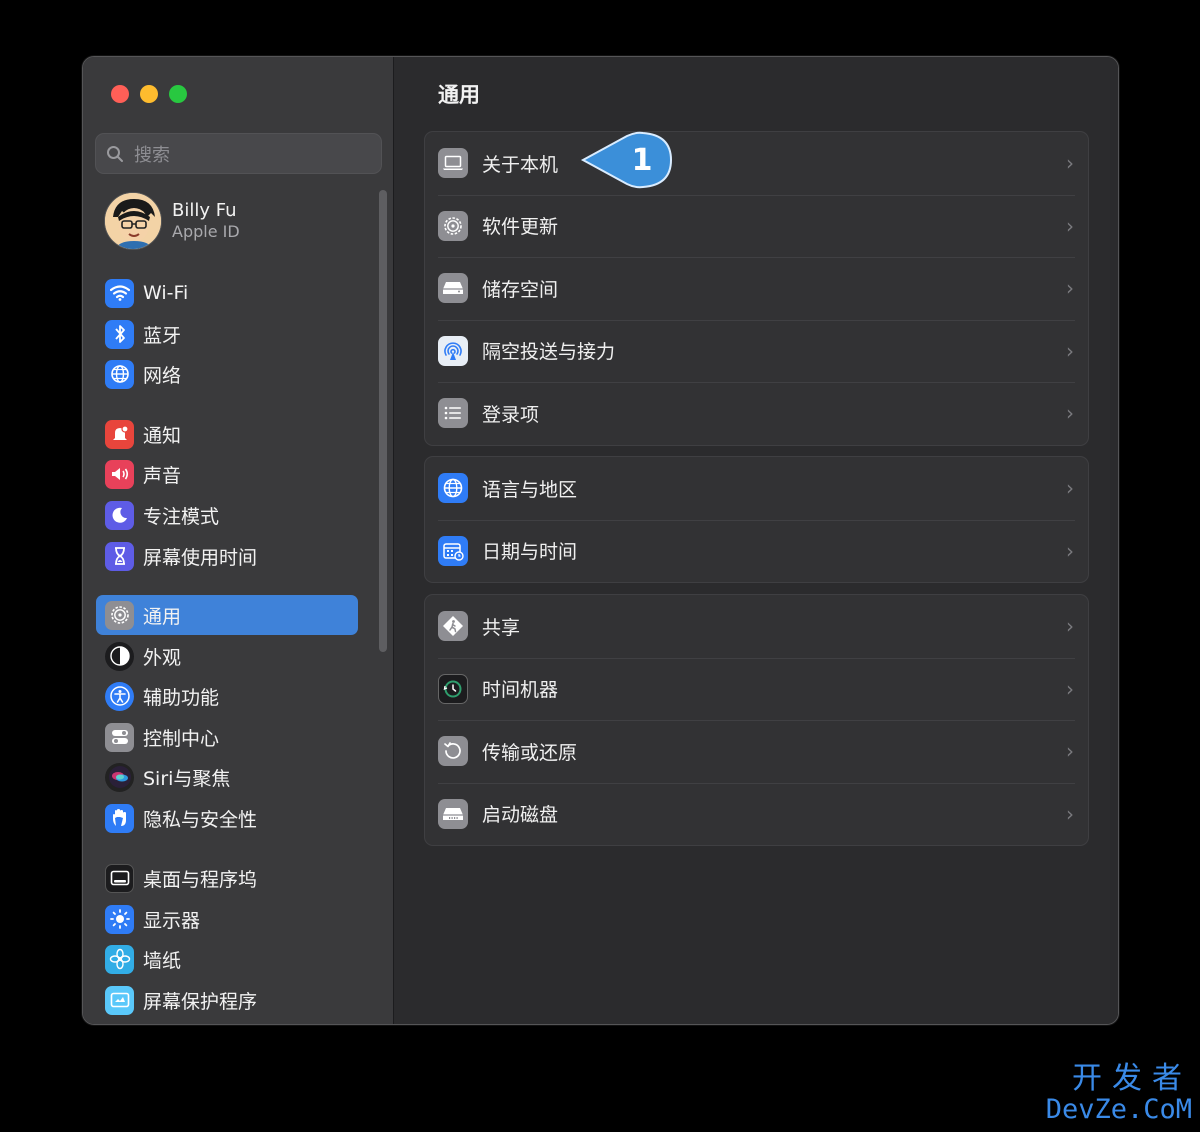  What do you see at coordinates (453, 350) in the screenshot?
I see `airdrop-icon` at bounding box center [453, 350].